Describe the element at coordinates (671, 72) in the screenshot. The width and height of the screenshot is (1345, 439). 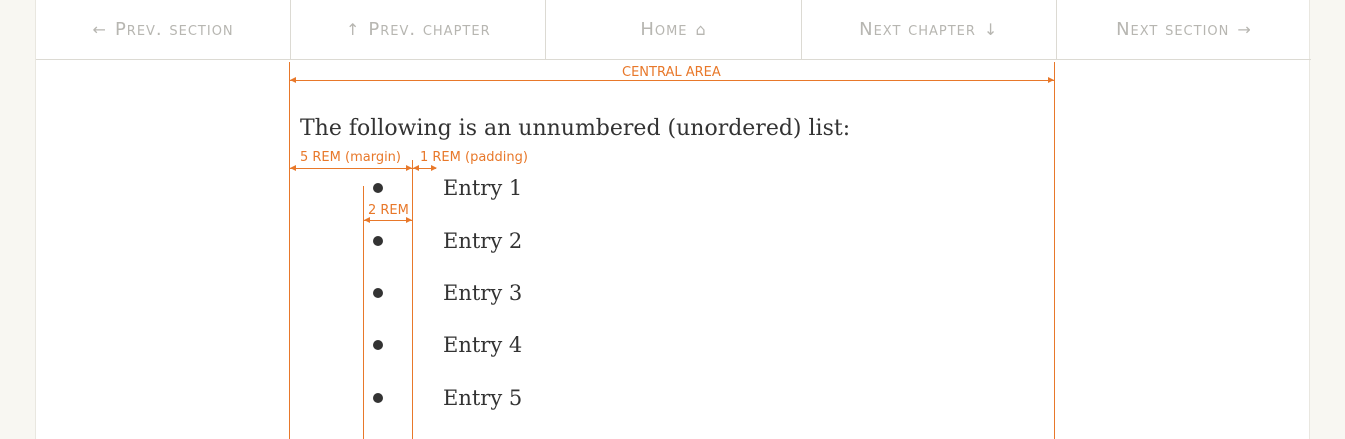
I see `central-area-label: CENTRAL AREA` at that location.